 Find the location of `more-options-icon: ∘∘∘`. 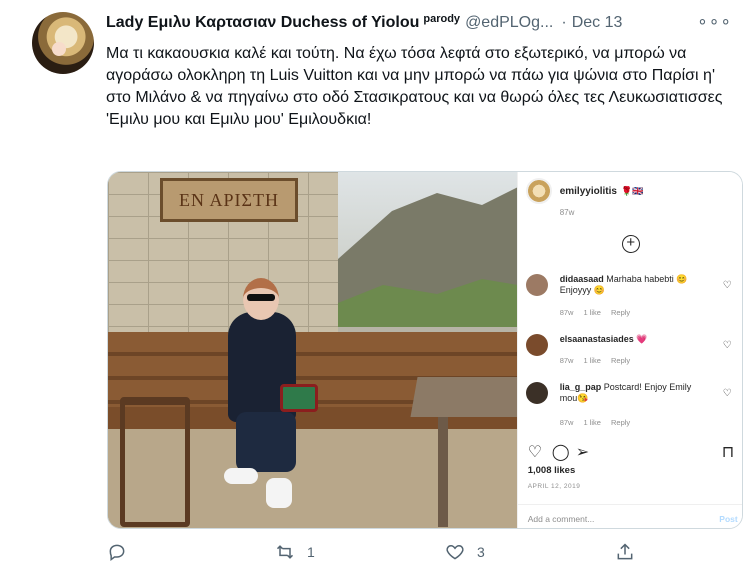

more-options-icon: ∘∘∘ is located at coordinates (714, 22).